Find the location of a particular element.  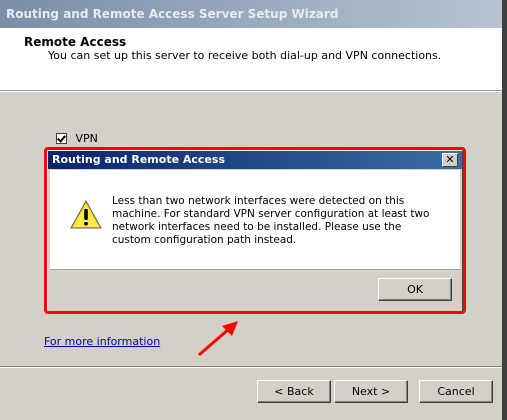

page-title: Remote Access is located at coordinates (75, 42).